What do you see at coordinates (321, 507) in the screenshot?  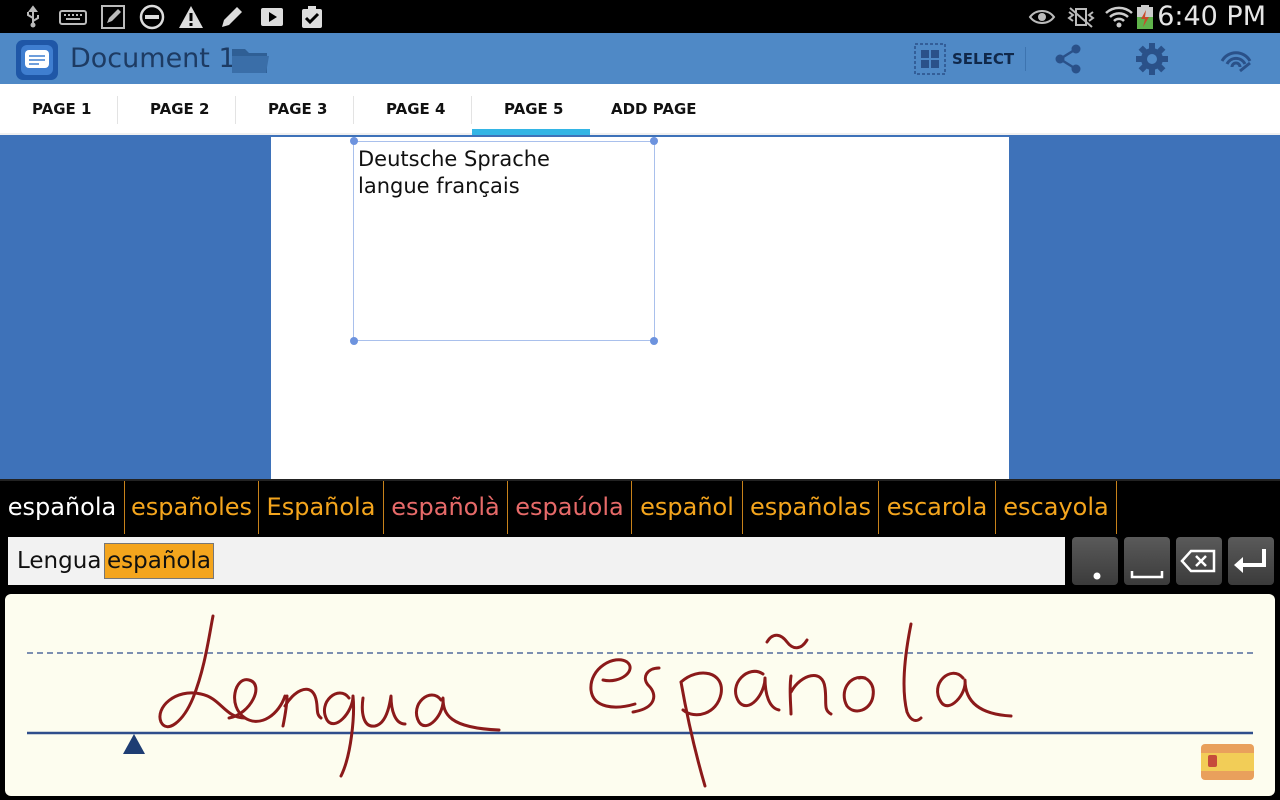 I see `candidate-word: Española` at bounding box center [321, 507].